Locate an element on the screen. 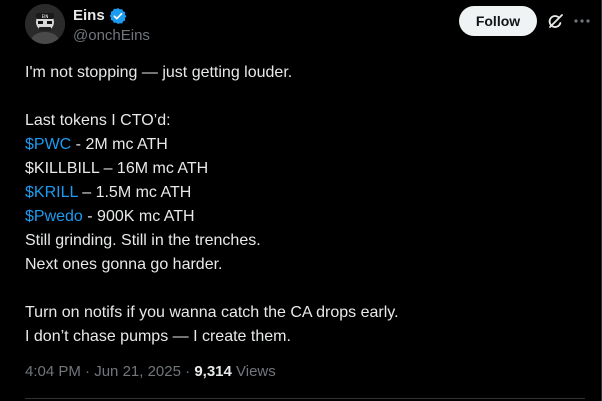 The height and width of the screenshot is (401, 602). tweet-date: Jun 21, 2025 is located at coordinates (137, 371).